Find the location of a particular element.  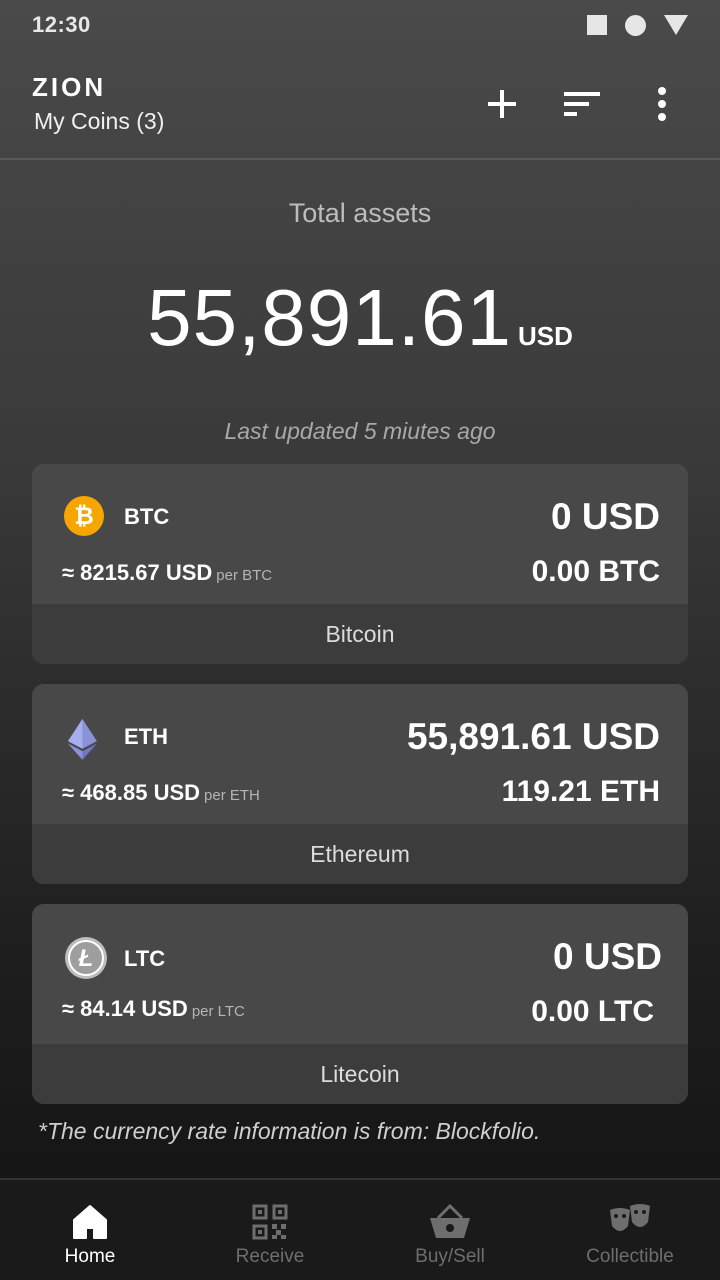

coin-rate-value: ≈ 468.85 USD is located at coordinates (131, 792).